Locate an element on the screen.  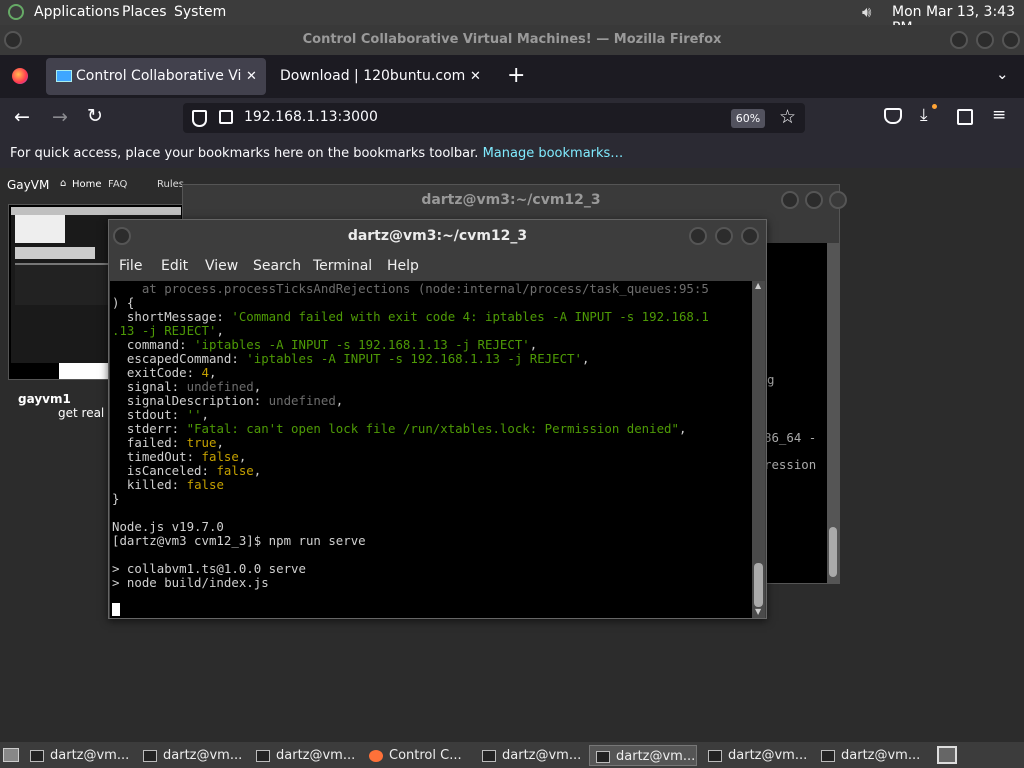
new-tab-plus-icon: + is located at coordinates (516, 75).